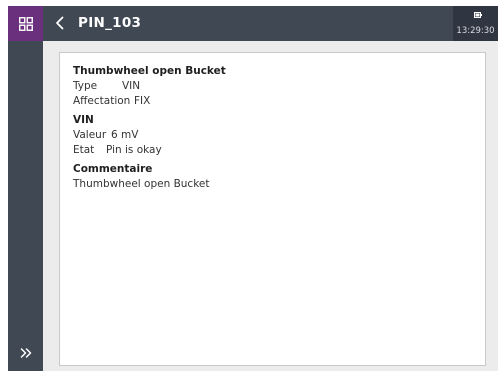  Describe the element at coordinates (84, 150) in the screenshot. I see `etat-label: Etat` at that location.